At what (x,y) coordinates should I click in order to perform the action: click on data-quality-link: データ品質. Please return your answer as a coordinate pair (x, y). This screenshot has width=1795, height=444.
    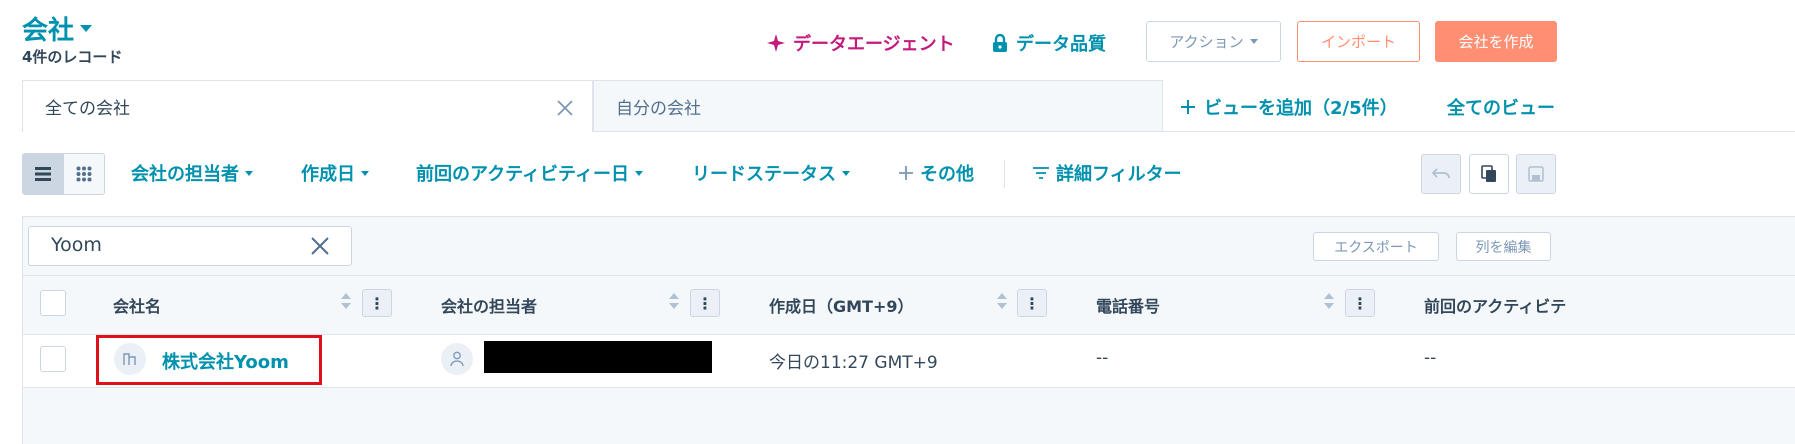
    Looking at the image, I should click on (1049, 43).